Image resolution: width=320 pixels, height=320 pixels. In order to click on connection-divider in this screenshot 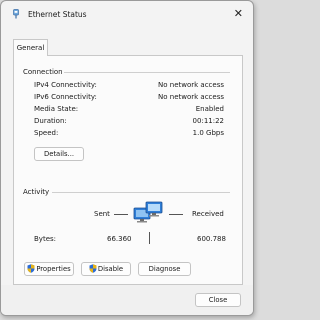, I will do `click(147, 72)`.